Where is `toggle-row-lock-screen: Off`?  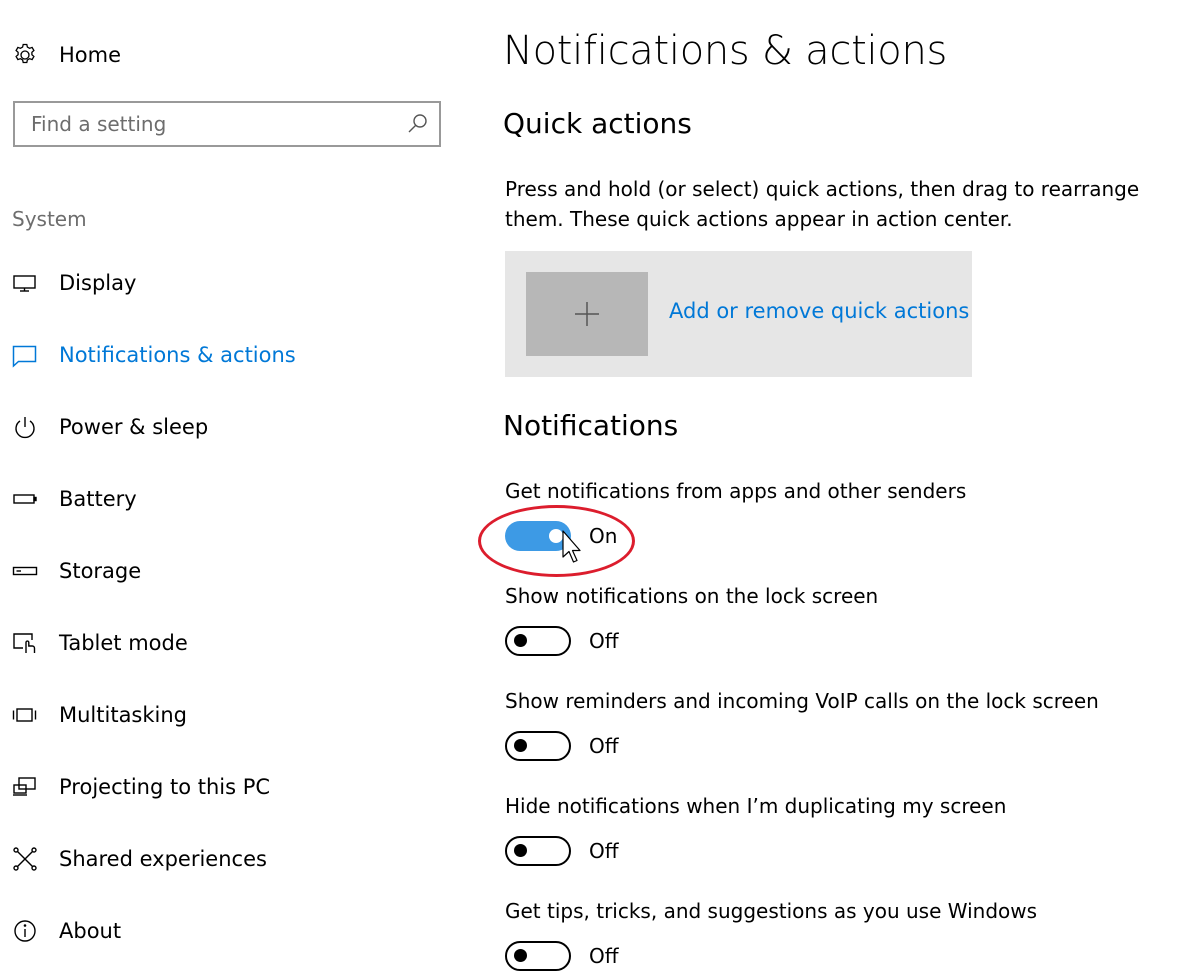 toggle-row-lock-screen: Off is located at coordinates (562, 641).